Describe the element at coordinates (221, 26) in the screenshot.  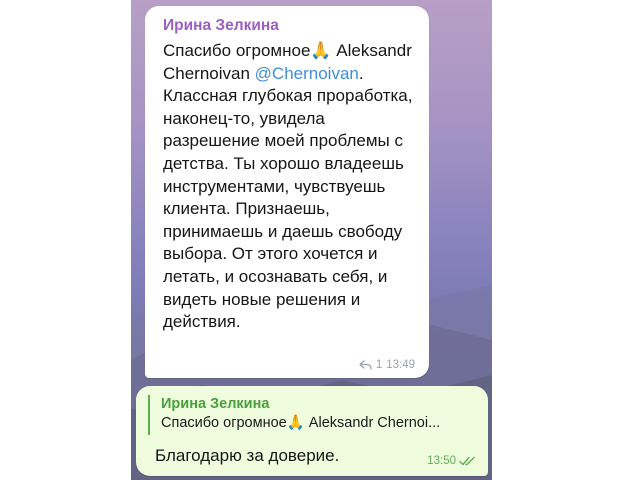
I see `sender-name: Ирина Зелкина` at that location.